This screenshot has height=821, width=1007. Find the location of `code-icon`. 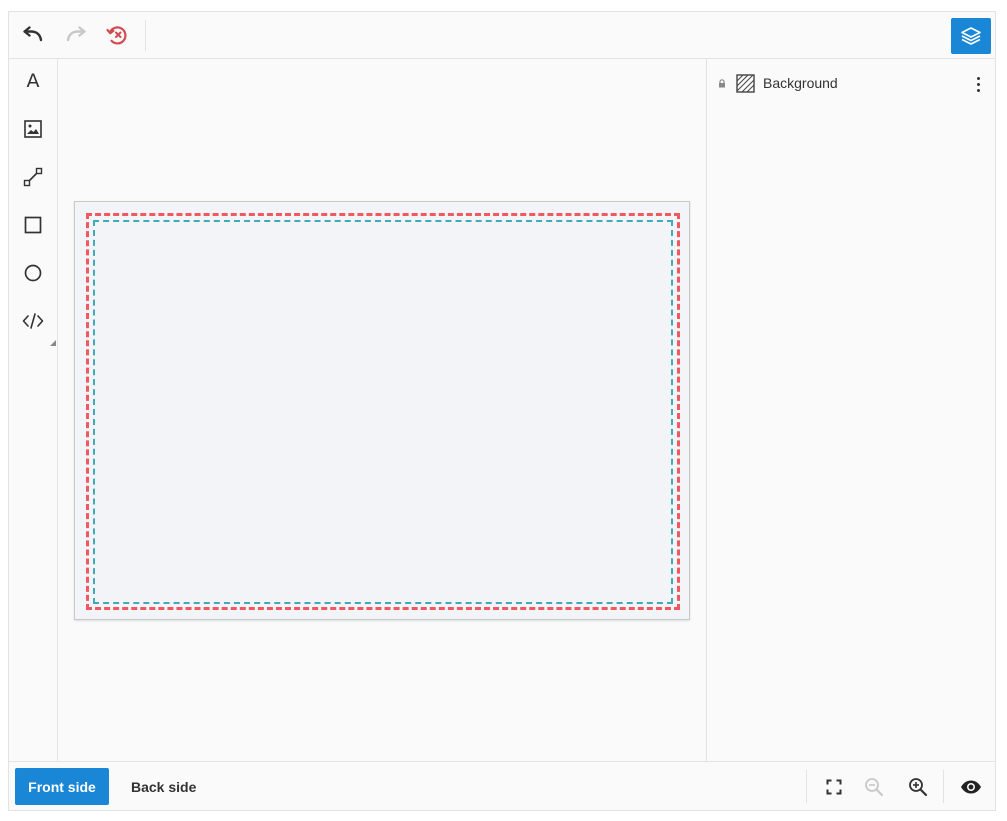

code-icon is located at coordinates (33, 321).